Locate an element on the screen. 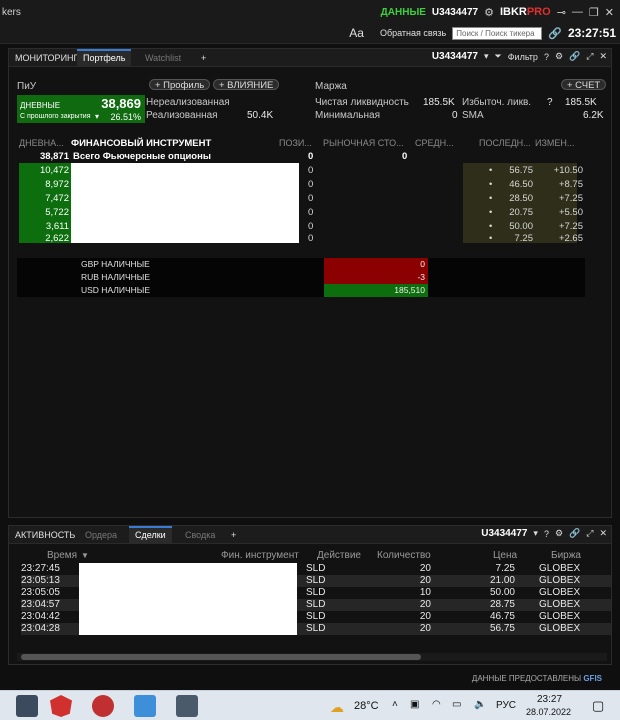 The image size is (620, 720). position-row: 10,472 0 • 56.75 +10.50 is located at coordinates (302, 170).